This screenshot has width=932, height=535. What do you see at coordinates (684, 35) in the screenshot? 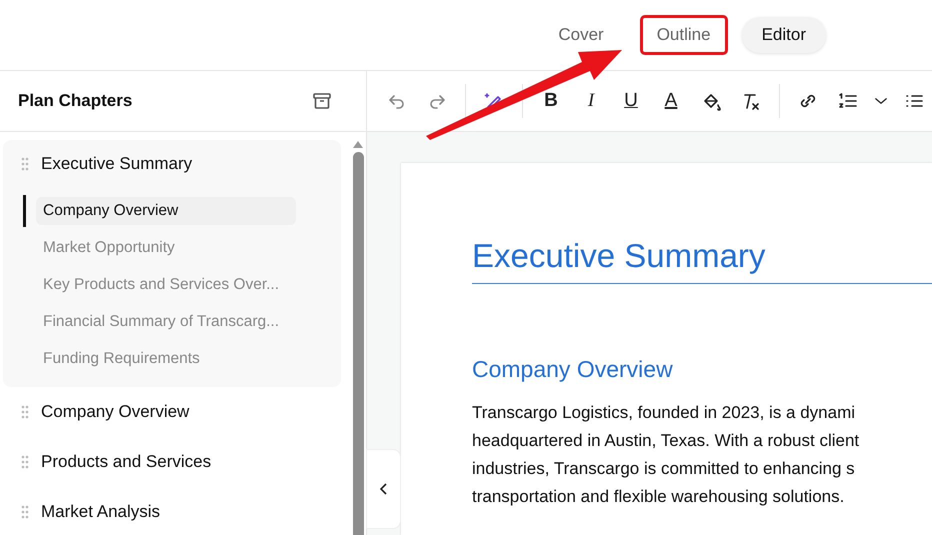
I see `view-tab: Outline` at bounding box center [684, 35].